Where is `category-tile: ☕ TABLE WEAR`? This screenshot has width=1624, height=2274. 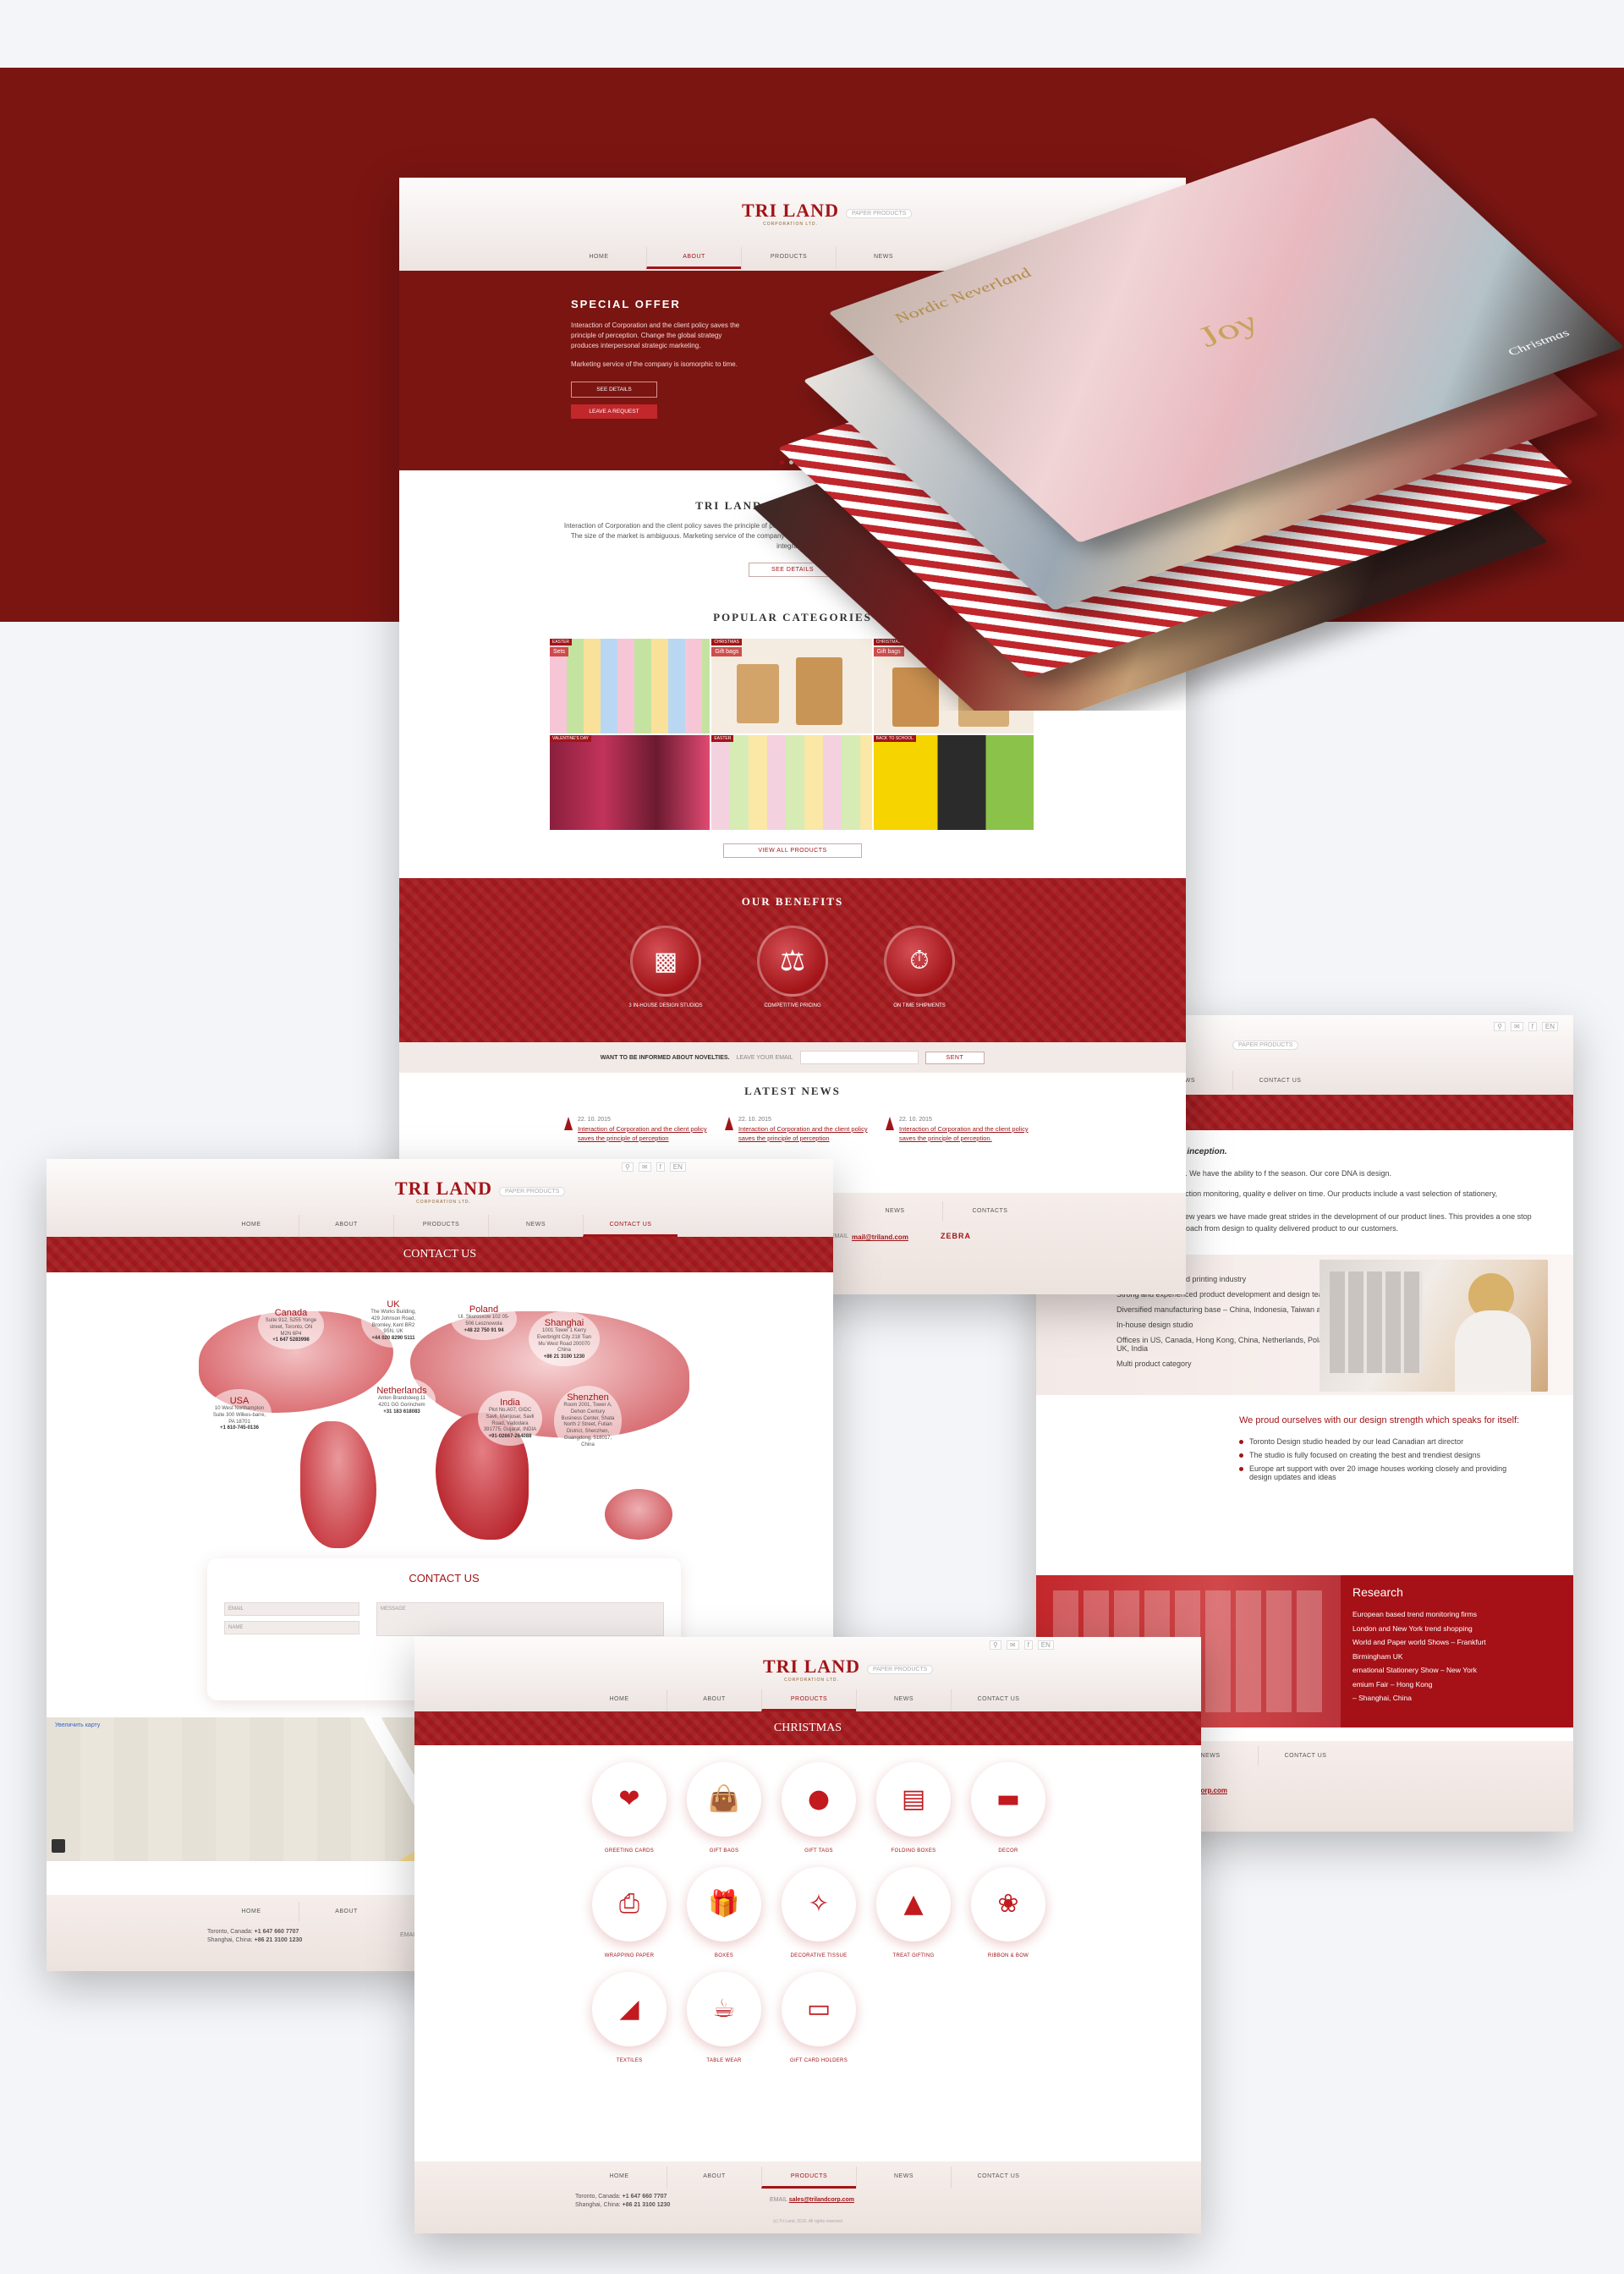 category-tile: ☕ TABLE WEAR is located at coordinates (724, 2017).